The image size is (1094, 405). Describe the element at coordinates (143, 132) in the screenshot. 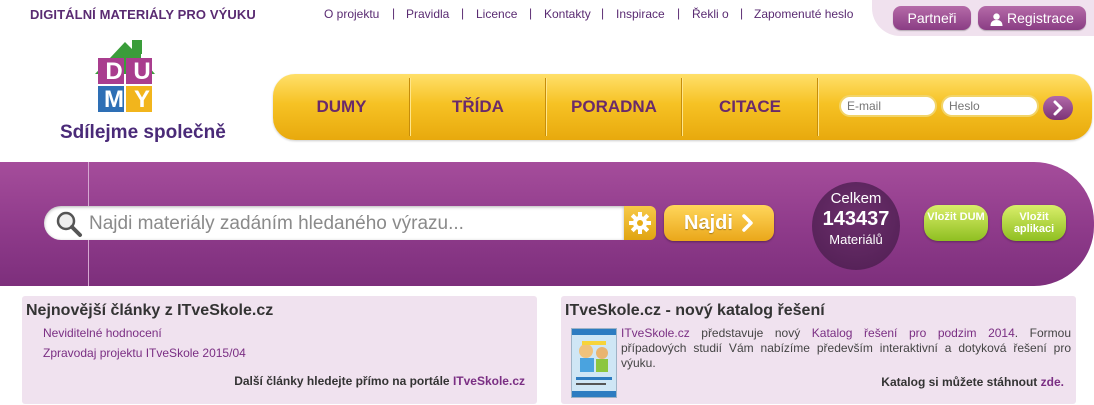

I see `logo-slogan: Sdílejme společně` at that location.